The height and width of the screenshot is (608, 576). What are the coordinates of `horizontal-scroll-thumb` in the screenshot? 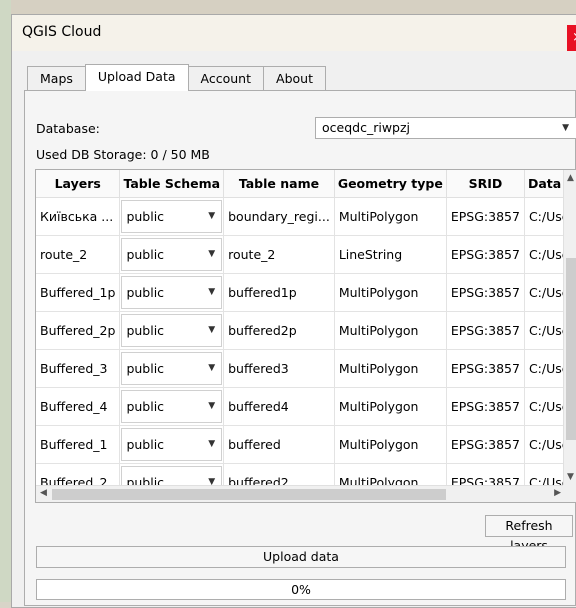 It's located at (249, 494).